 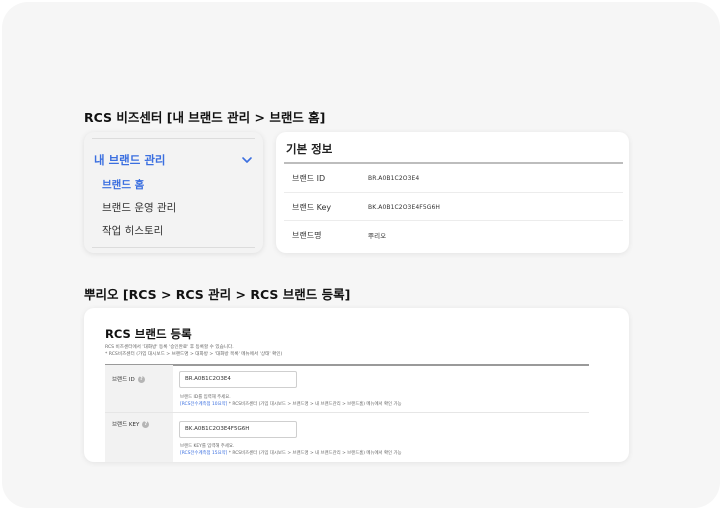 I want to click on sidebar-item-brand-home: 브랜드 홈, so click(x=123, y=184).